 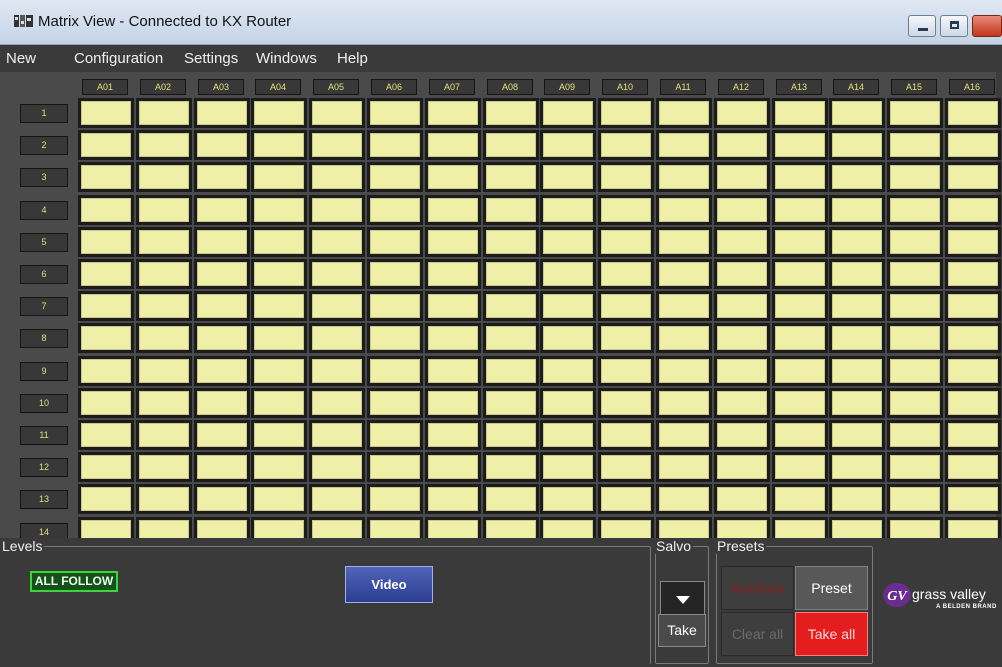 What do you see at coordinates (757, 588) in the screenshot?
I see `autolock-button: Autolock` at bounding box center [757, 588].